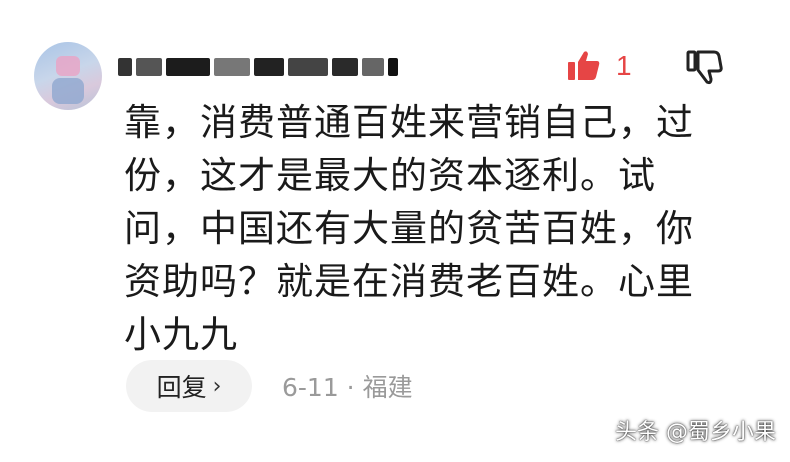  I want to click on like-button: 1, so click(599, 66).